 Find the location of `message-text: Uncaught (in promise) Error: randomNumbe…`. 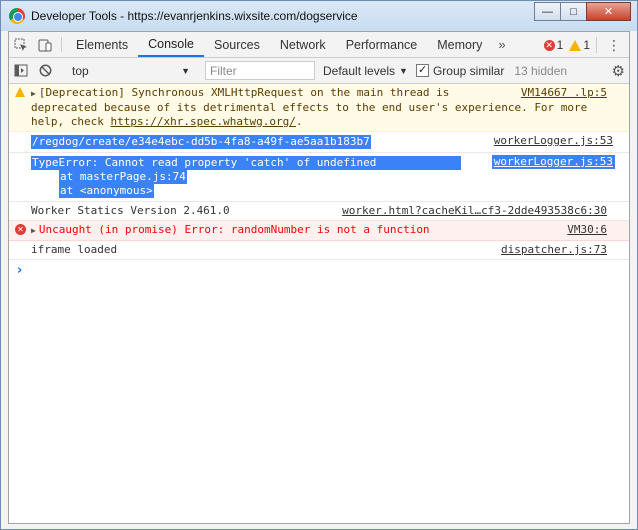

message-text: Uncaught (in promise) Error: randomNumbe… is located at coordinates (234, 229).